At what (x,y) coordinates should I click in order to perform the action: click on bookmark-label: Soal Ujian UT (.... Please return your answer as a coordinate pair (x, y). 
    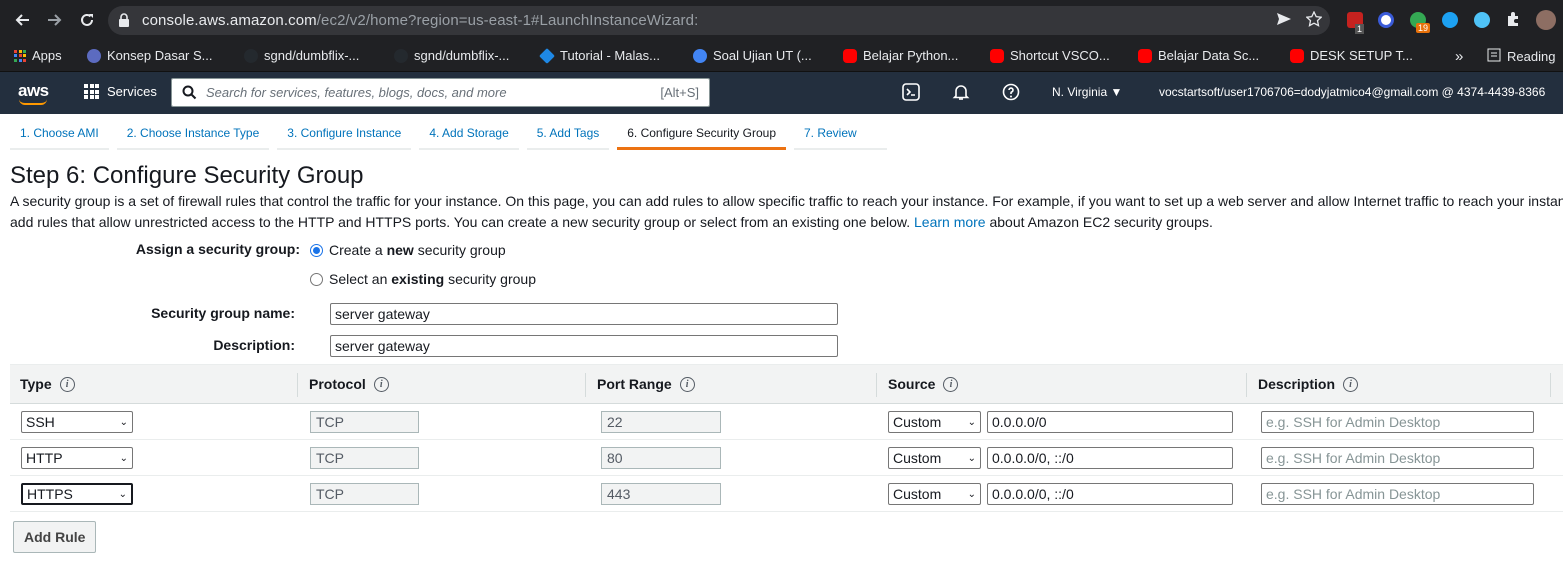
    Looking at the image, I should click on (762, 55).